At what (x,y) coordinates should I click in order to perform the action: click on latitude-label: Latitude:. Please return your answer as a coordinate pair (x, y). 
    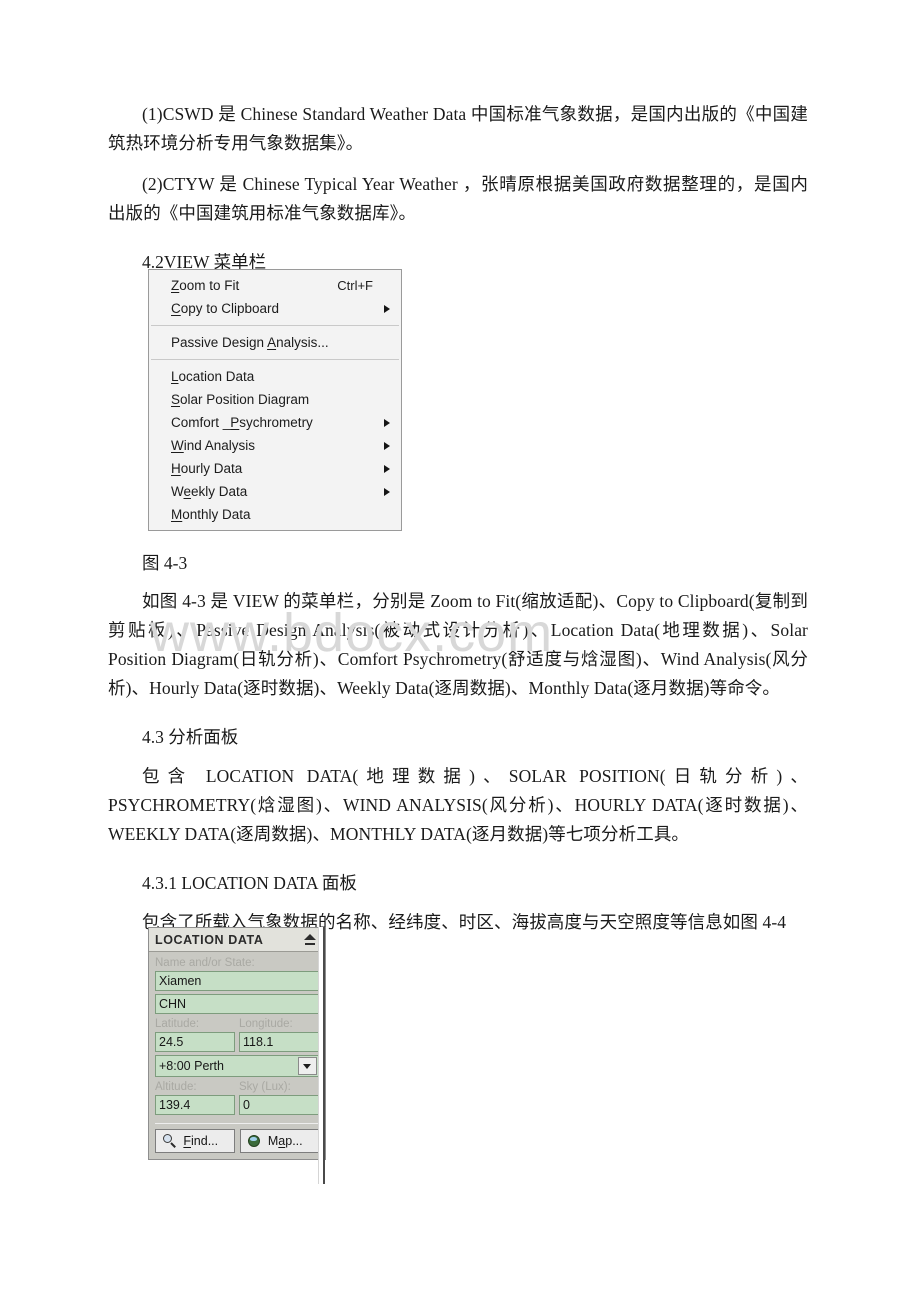
    Looking at the image, I should click on (177, 1024).